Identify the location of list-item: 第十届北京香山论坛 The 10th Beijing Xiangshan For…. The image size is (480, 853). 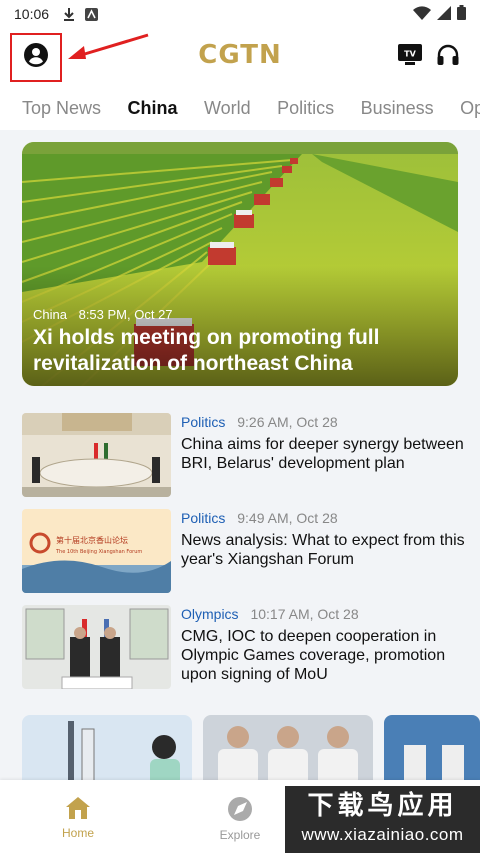
(243, 552).